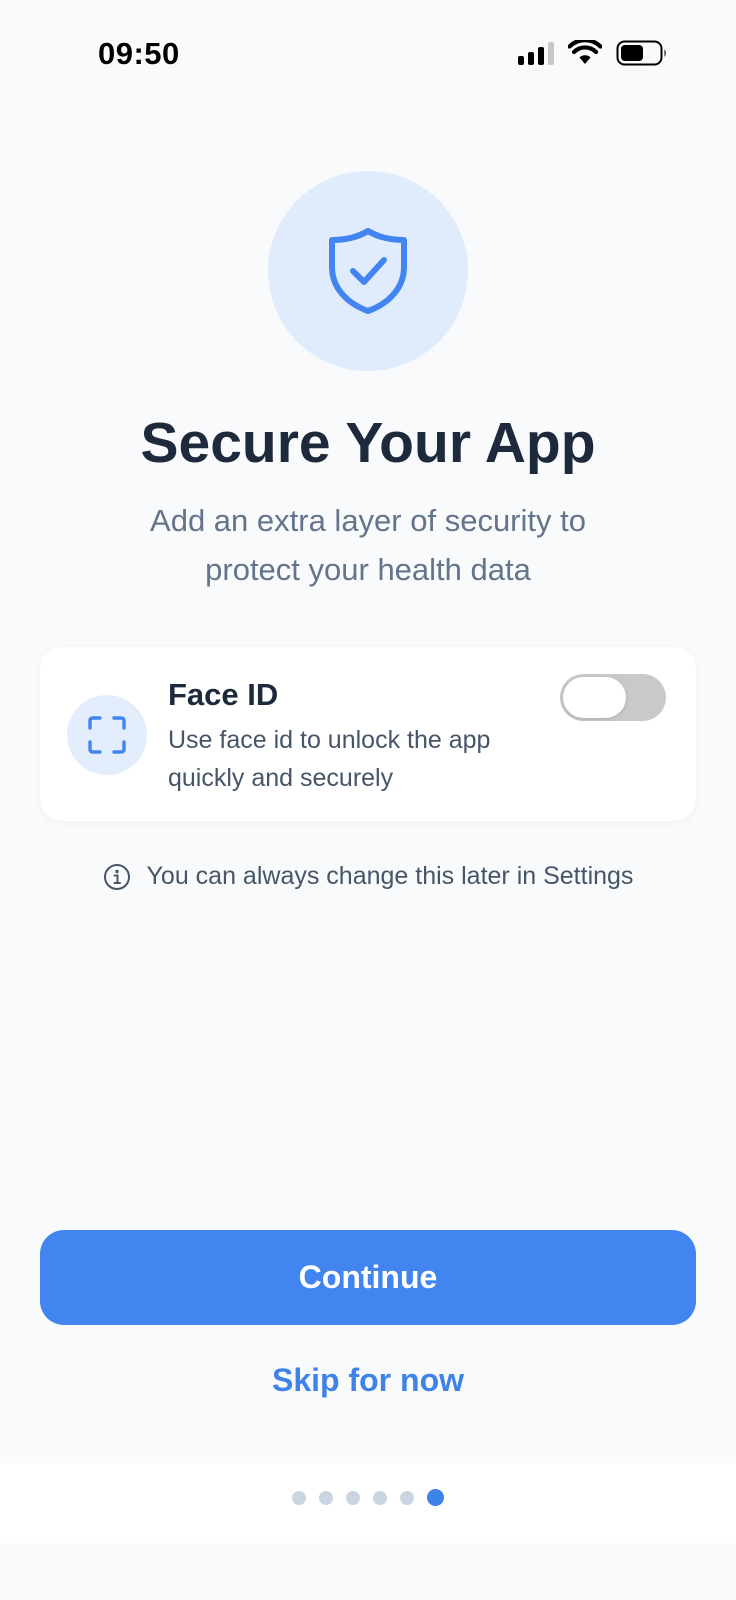 The width and height of the screenshot is (736, 1600). Describe the element at coordinates (368, 1277) in the screenshot. I see `continue-button: Continue` at that location.